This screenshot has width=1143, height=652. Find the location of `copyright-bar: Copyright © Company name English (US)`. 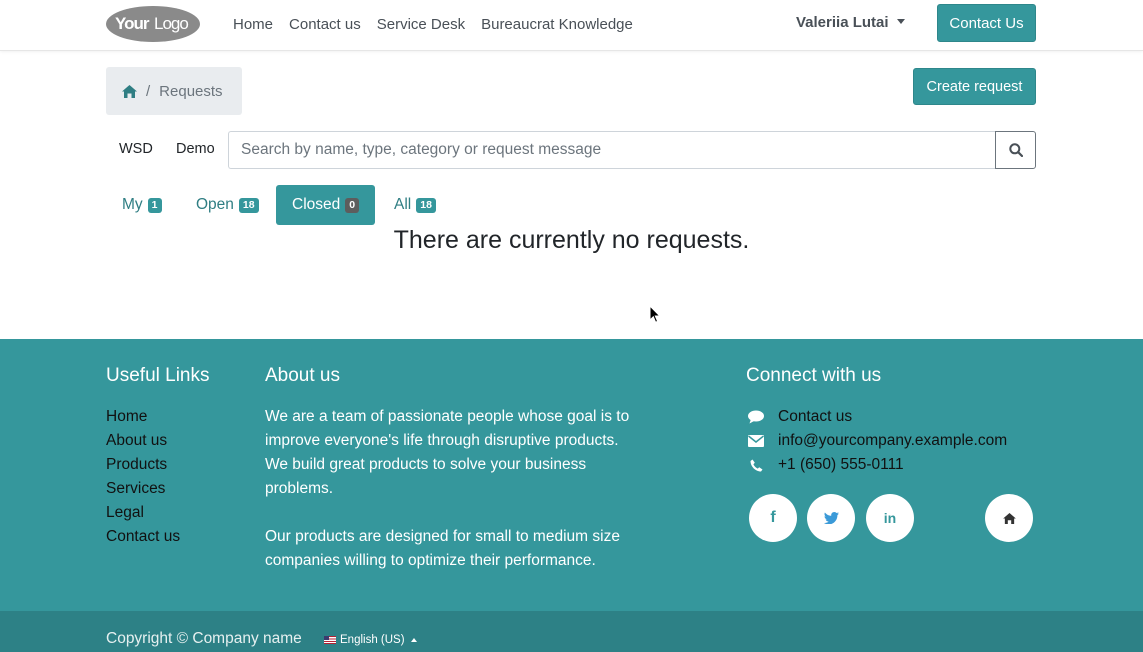

copyright-bar: Copyright © Company name English (US) is located at coordinates (571, 631).